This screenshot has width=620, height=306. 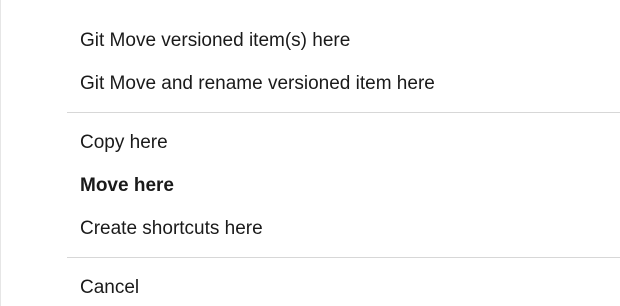 What do you see at coordinates (350, 287) in the screenshot?
I see `menu-item-cancel: Cancel` at bounding box center [350, 287].